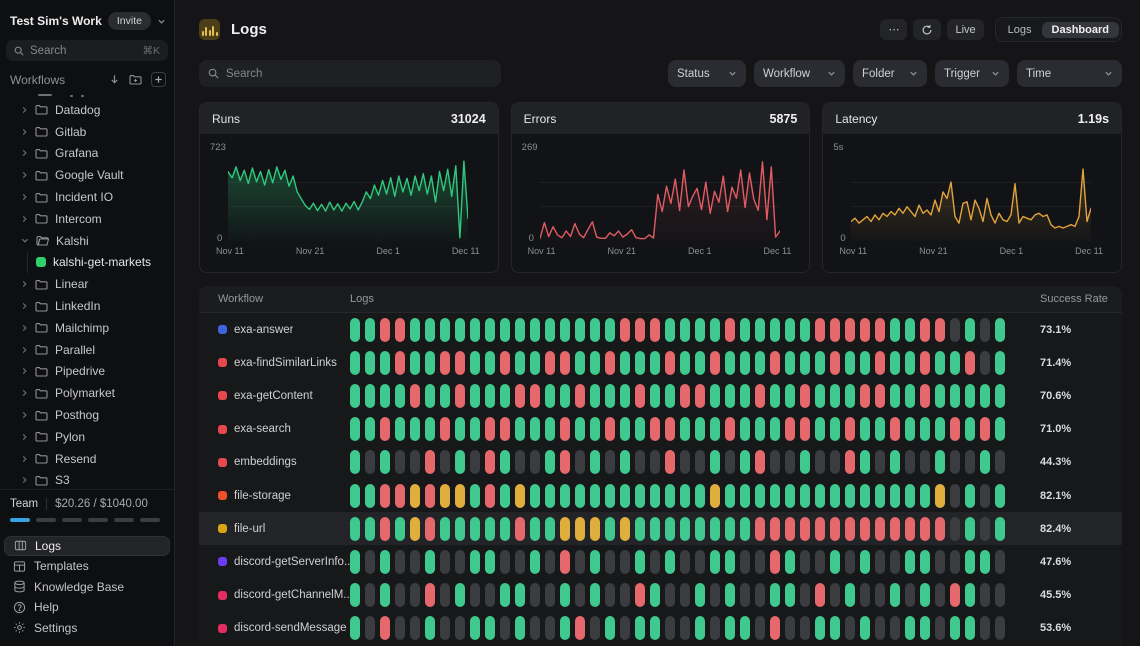 This screenshot has height=646, width=1140. What do you see at coordinates (660, 429) in the screenshot?
I see `table-row-exa-search: exa-search 71.0%` at bounding box center [660, 429].